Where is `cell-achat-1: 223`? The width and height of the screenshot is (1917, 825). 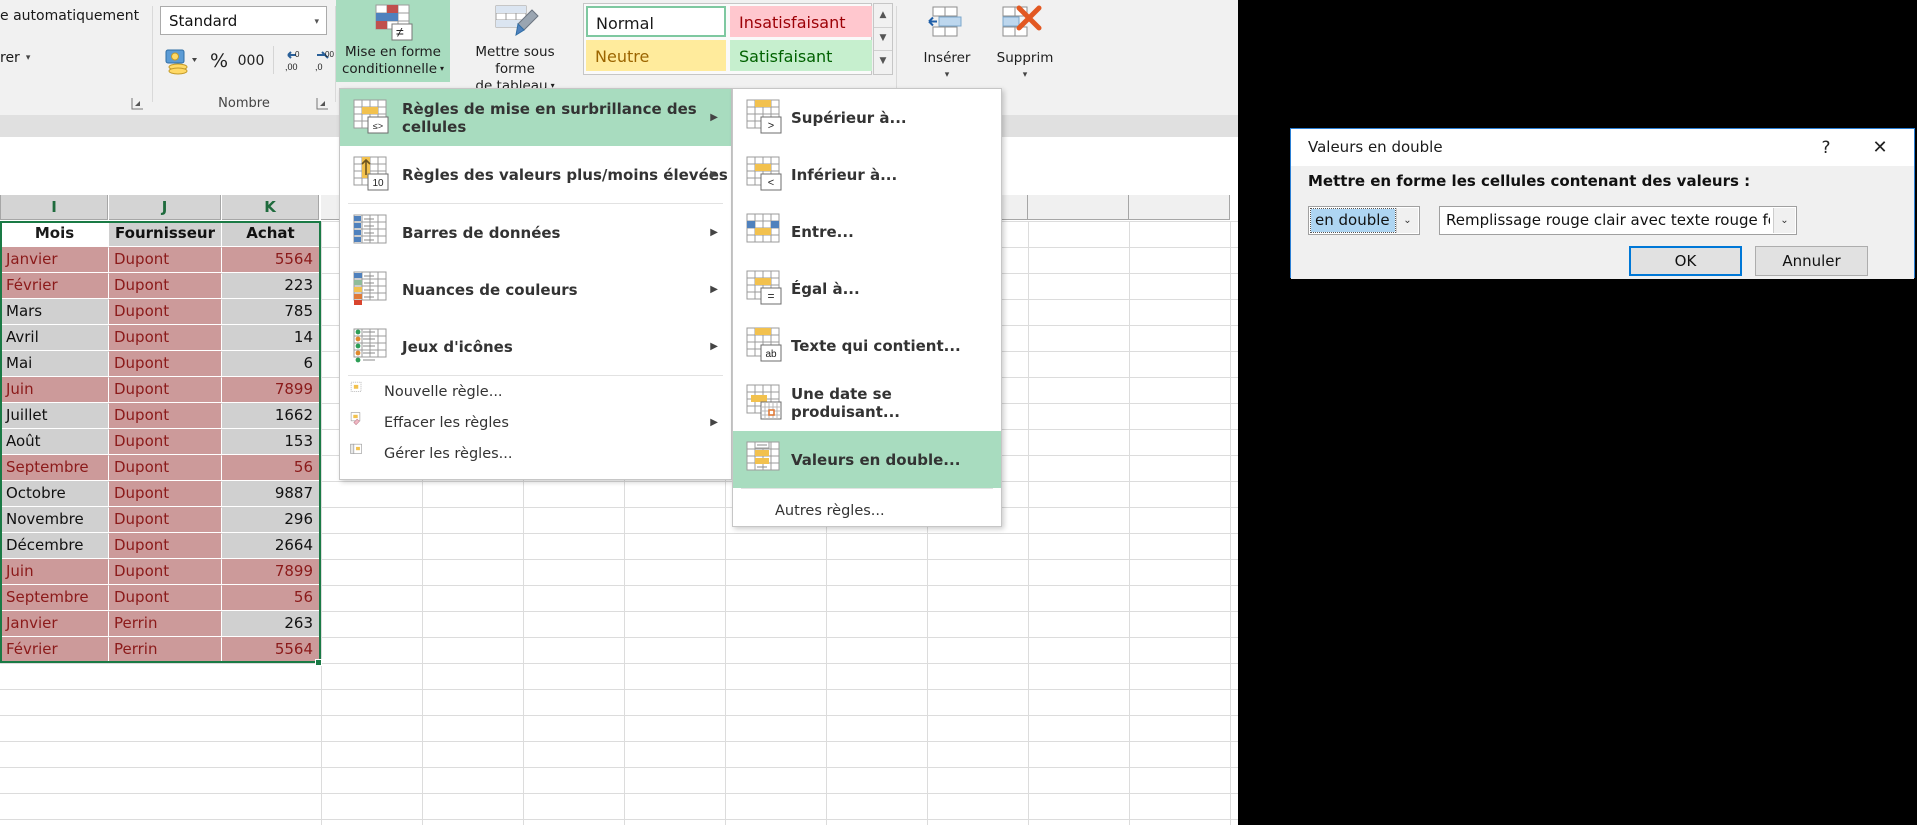
cell-achat-1: 223 is located at coordinates (270, 285).